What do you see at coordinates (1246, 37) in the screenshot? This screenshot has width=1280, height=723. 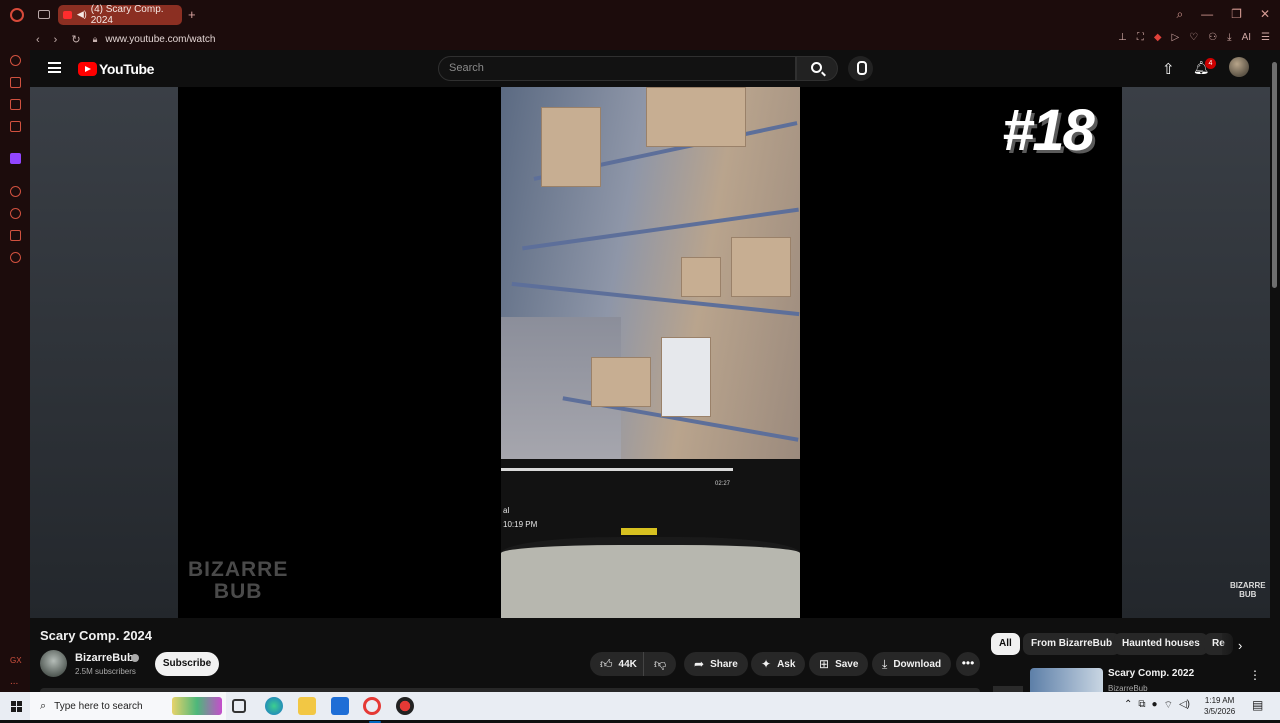 I see `aria-ai-button: AI` at bounding box center [1246, 37].